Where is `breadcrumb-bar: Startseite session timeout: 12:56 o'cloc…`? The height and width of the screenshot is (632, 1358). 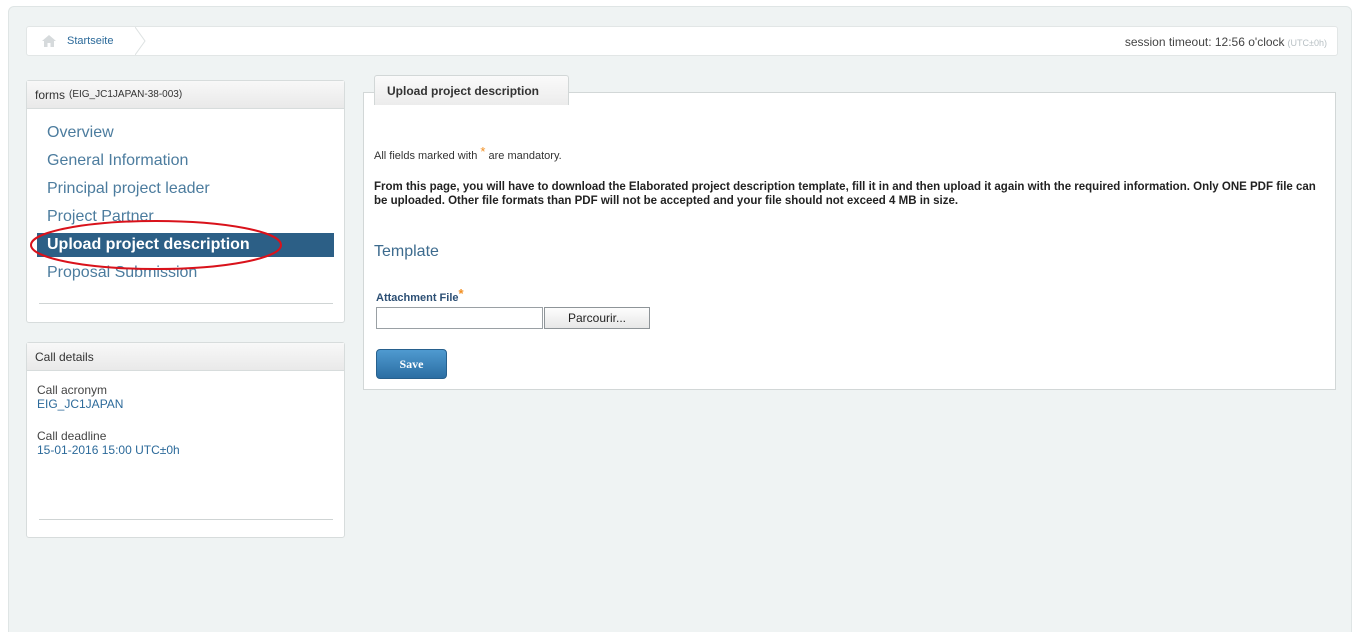
breadcrumb-bar: Startseite session timeout: 12:56 o'cloc… is located at coordinates (682, 41).